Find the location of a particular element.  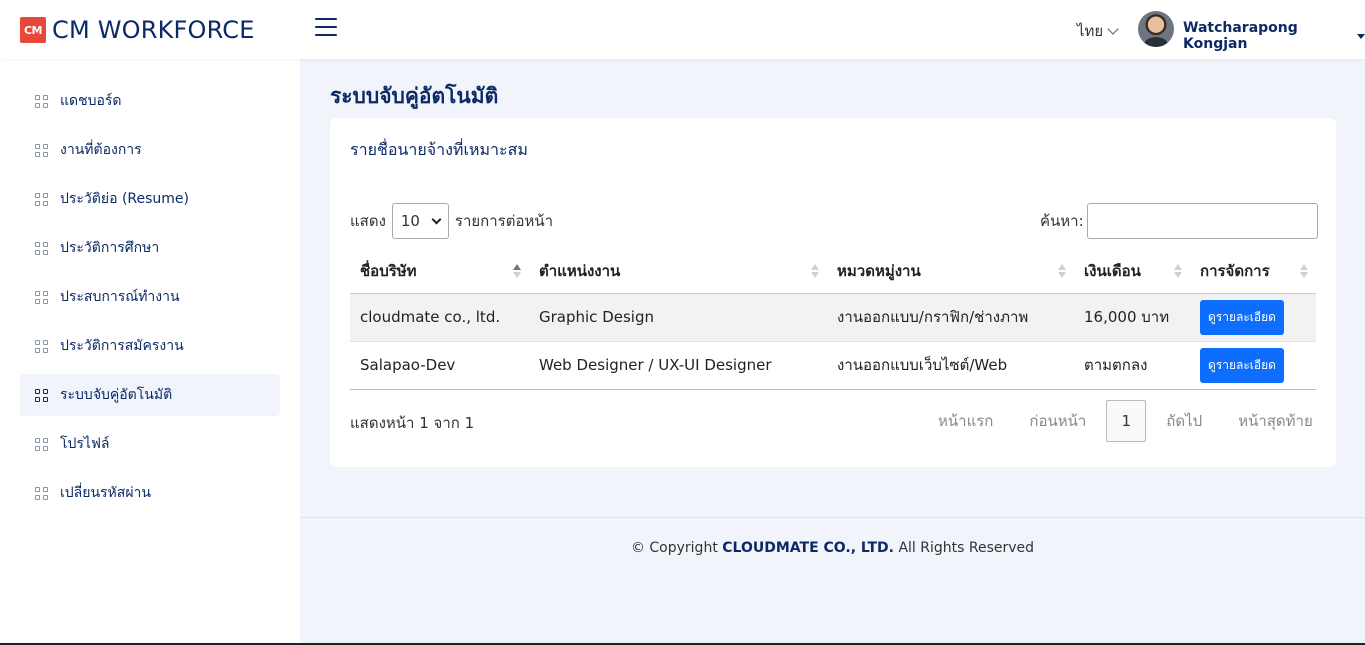

pagination: หน้าแรก ก่อนหน้า 1 ถัดไป หน้าสุดท้าย is located at coordinates (1125, 421).